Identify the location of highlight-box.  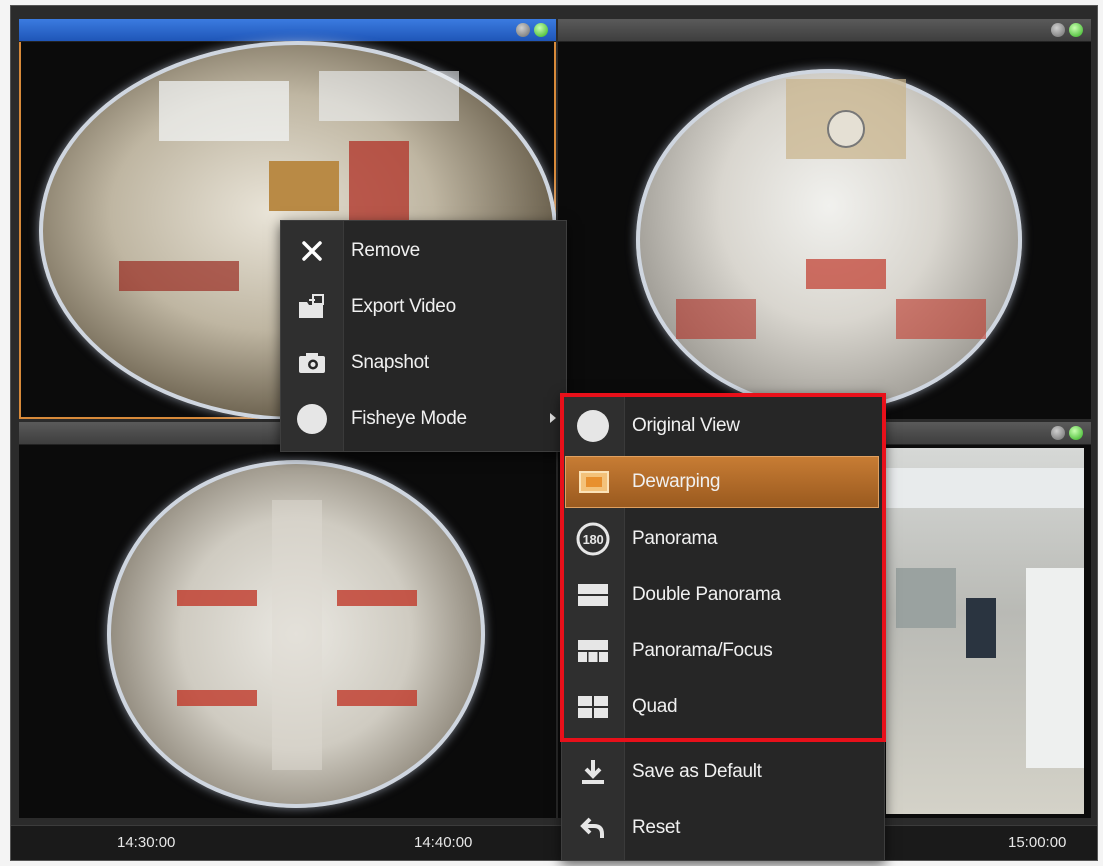
(723, 567).